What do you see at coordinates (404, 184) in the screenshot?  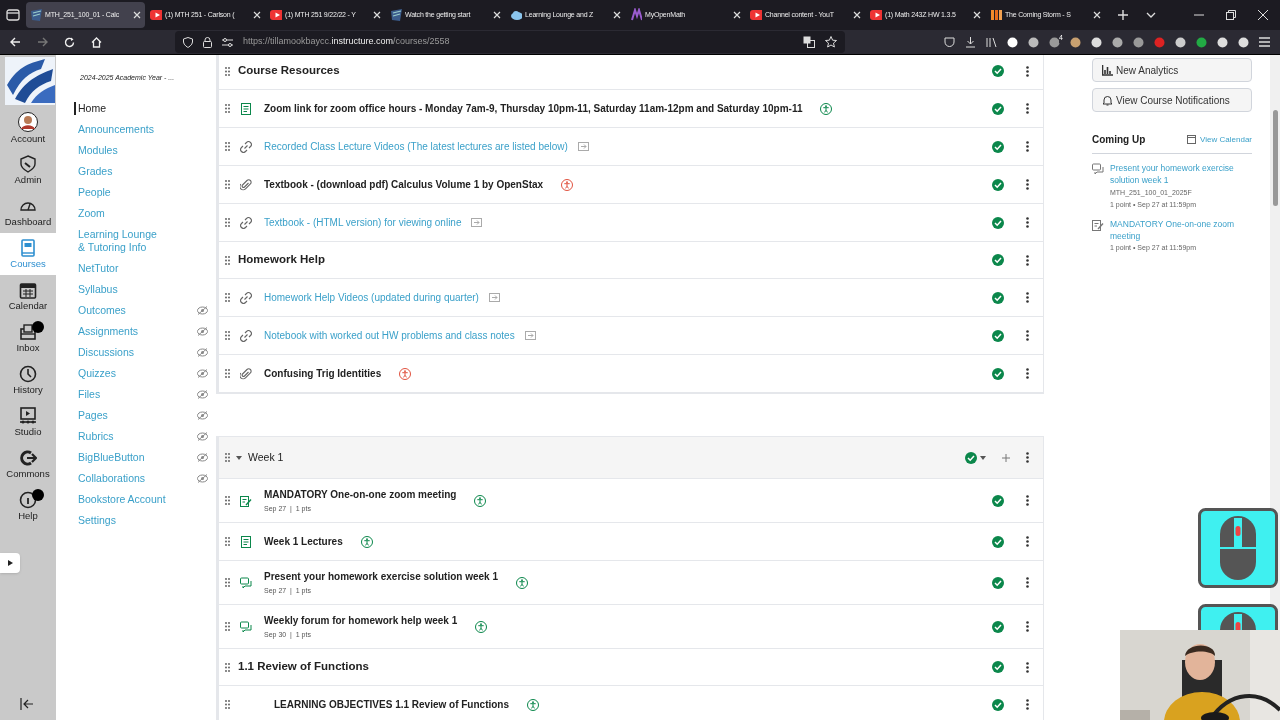 I see `module-item-link: Textbook - (download pdf) Calculus Volume 1 by OpenStax` at bounding box center [404, 184].